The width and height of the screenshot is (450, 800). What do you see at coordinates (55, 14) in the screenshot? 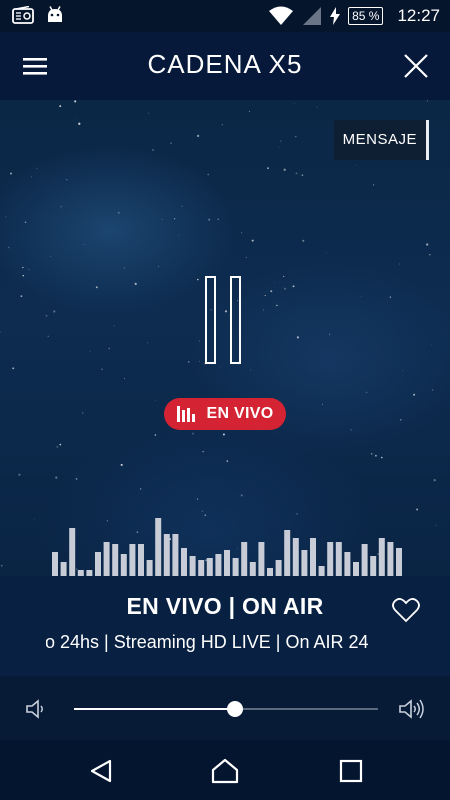
I see `android-icon` at bounding box center [55, 14].